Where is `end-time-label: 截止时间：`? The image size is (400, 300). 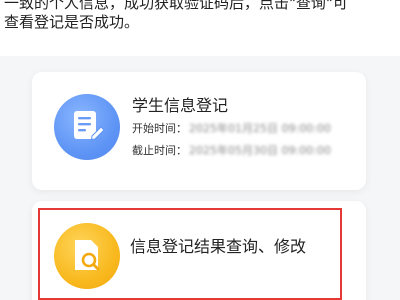 end-time-label: 截止时间： is located at coordinates (159, 150).